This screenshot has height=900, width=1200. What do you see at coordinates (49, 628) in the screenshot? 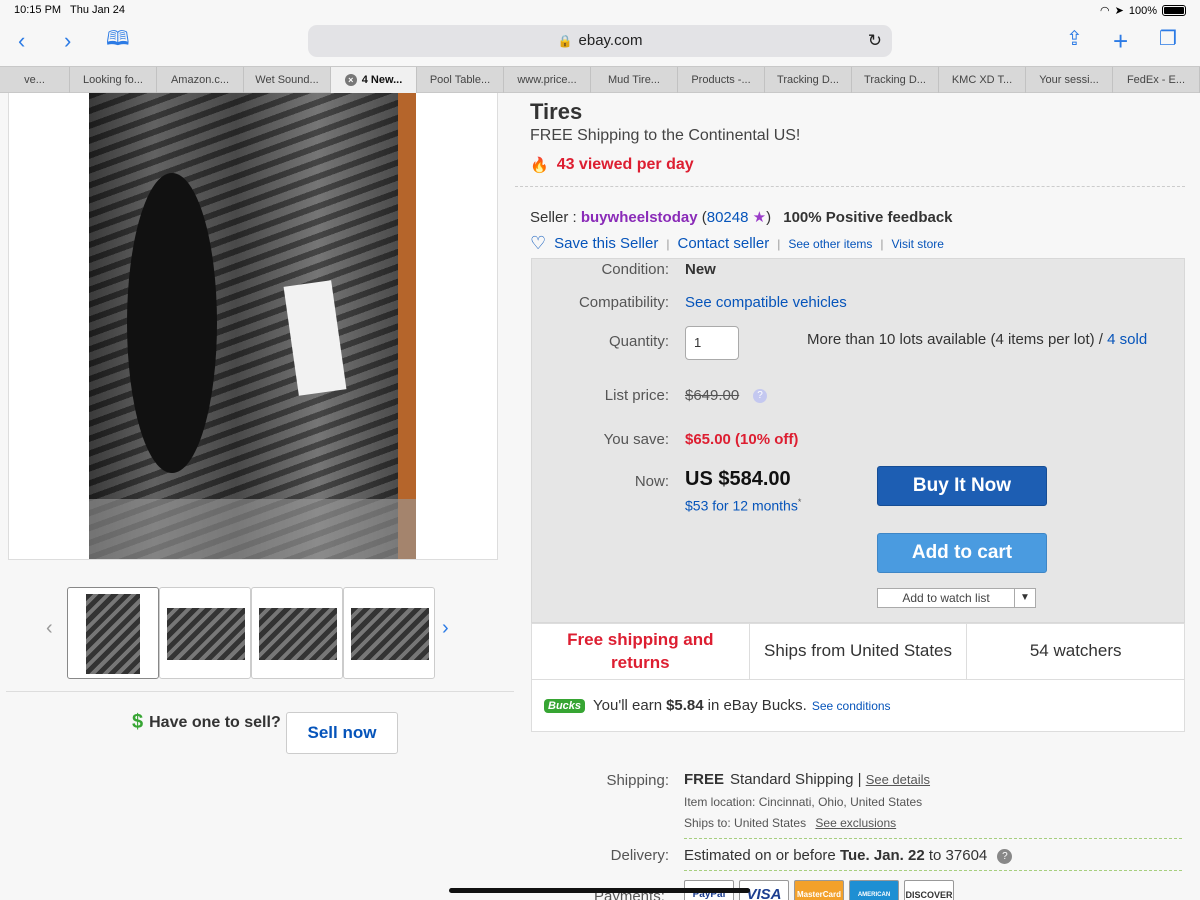
I see `thumb-prev-icon: ‹` at bounding box center [49, 628].